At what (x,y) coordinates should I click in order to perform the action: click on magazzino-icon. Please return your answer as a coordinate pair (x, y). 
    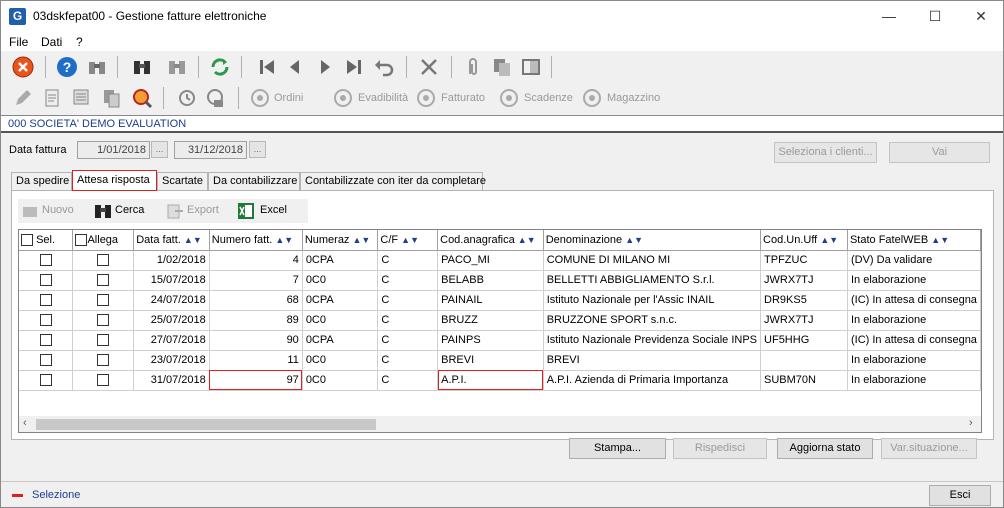
    Looking at the image, I should click on (592, 98).